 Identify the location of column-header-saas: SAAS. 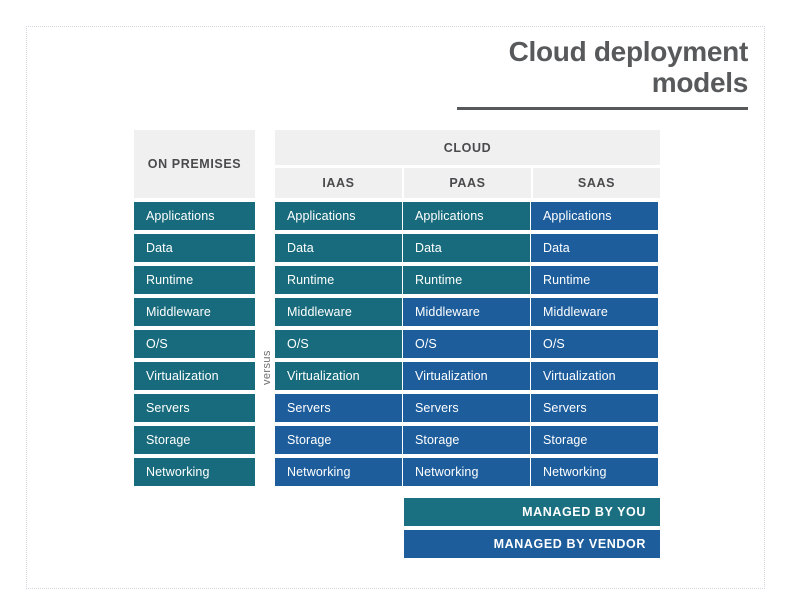
(596, 183).